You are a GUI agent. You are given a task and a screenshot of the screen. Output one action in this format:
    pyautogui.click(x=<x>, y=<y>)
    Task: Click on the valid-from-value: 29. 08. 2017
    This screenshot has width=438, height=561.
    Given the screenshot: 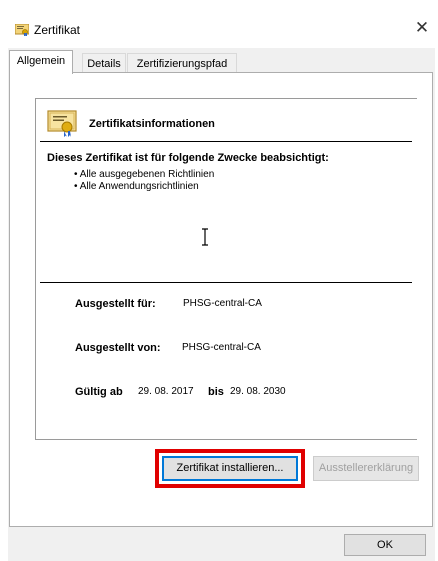 What is the action you would take?
    pyautogui.click(x=166, y=391)
    